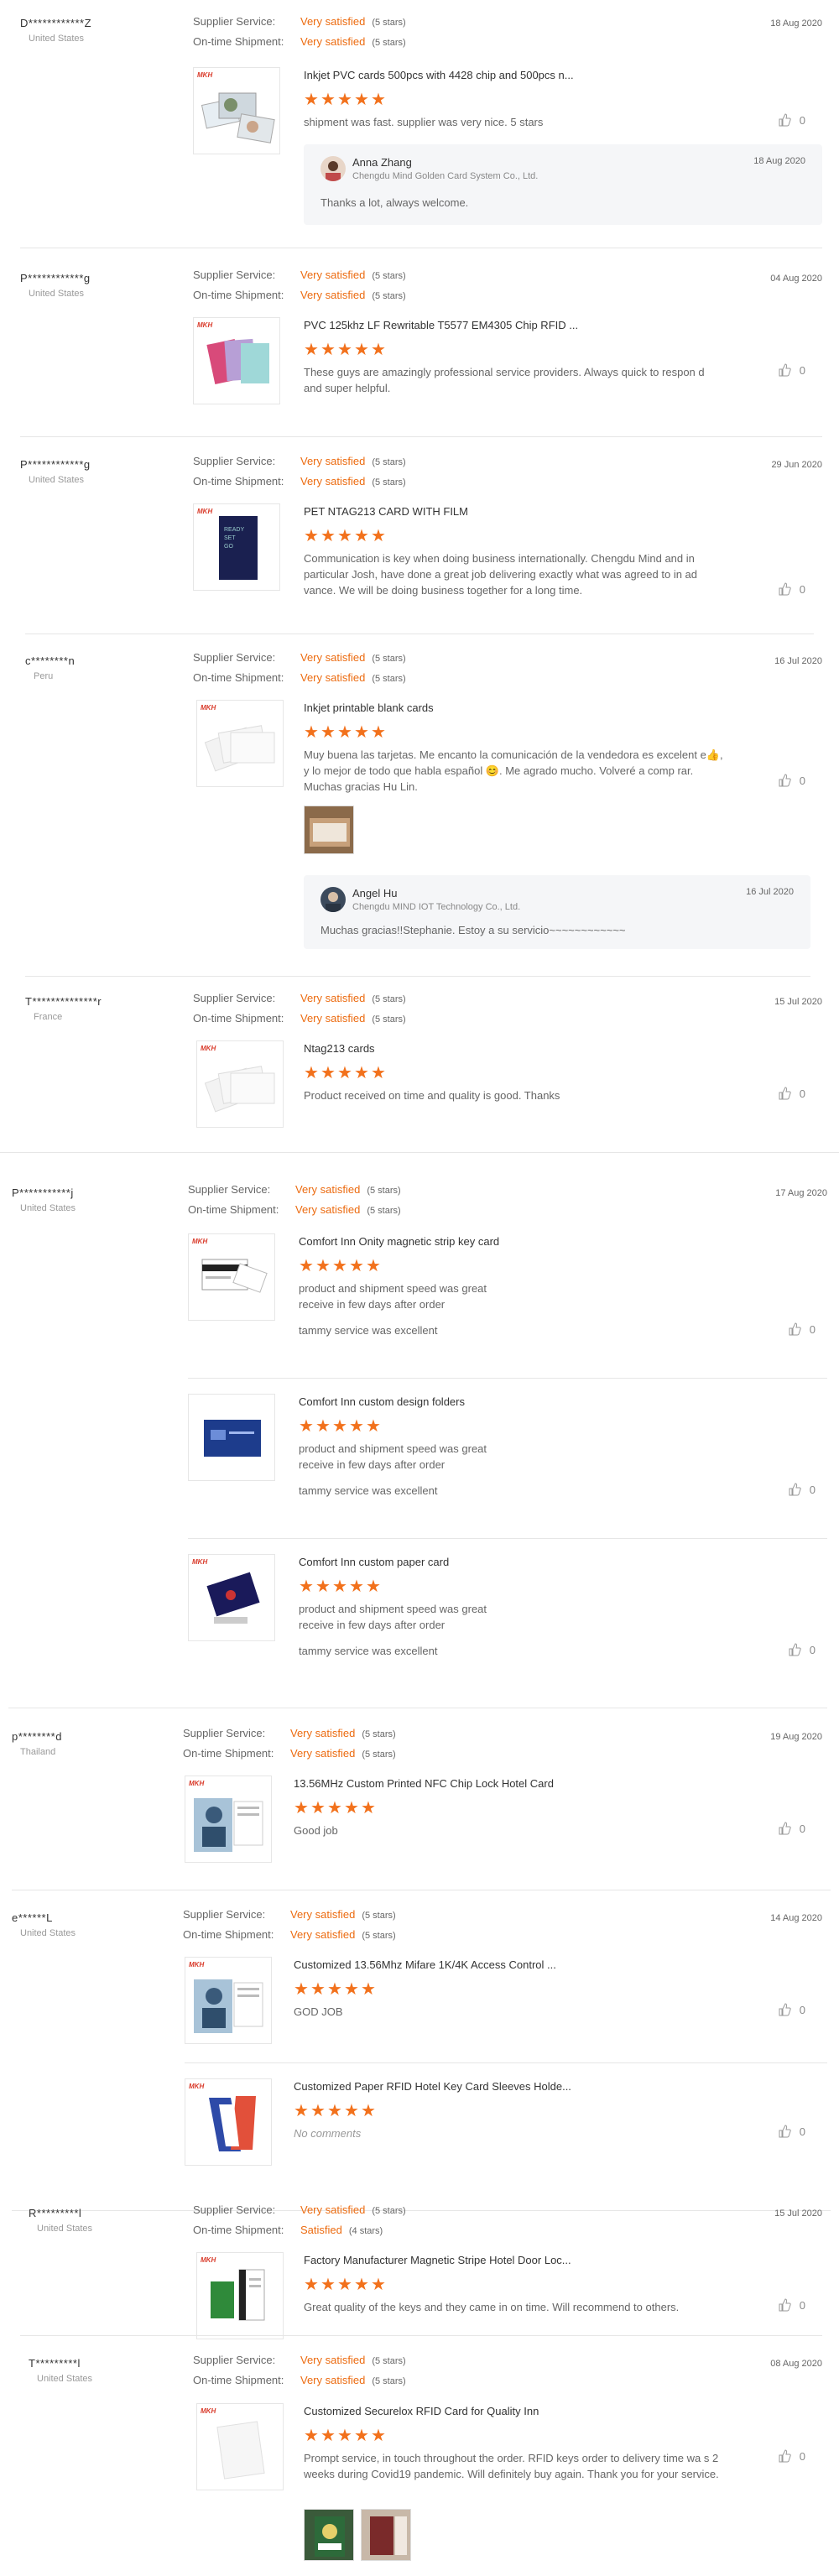  Describe the element at coordinates (228, 1825) in the screenshot. I see `hotel-card-icon` at that location.